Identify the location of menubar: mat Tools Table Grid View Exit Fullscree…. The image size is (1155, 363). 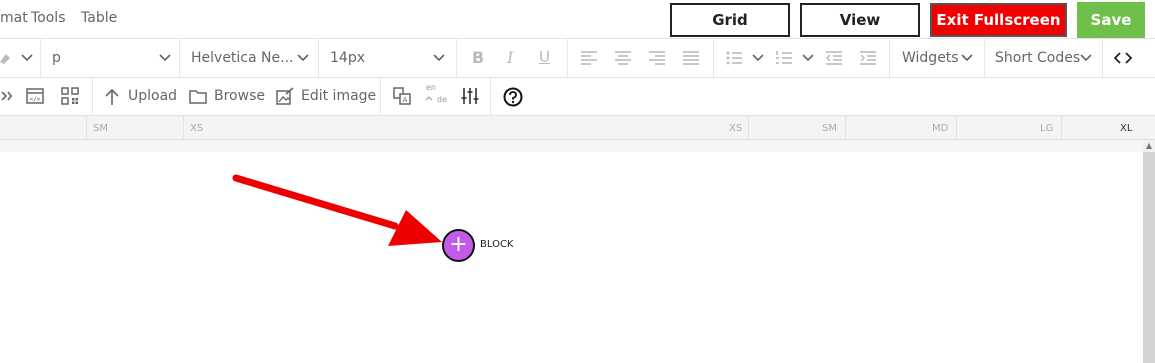
(577, 19).